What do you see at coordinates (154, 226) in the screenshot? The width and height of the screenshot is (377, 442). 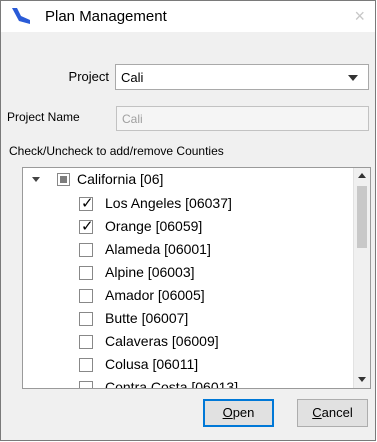 I see `county-label: Orange [06059]` at bounding box center [154, 226].